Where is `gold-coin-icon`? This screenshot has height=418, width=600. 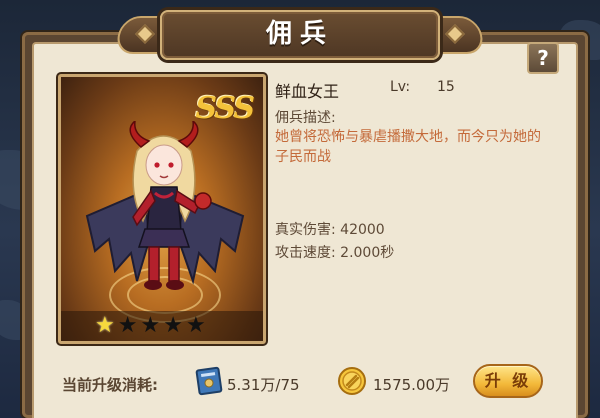 gold-coin-icon is located at coordinates (352, 381).